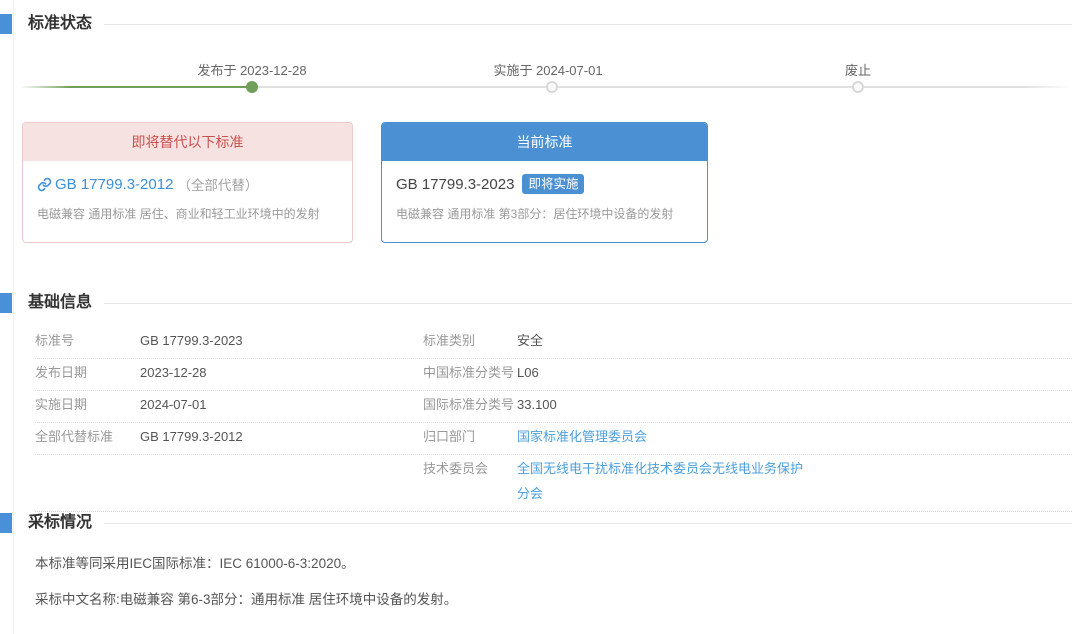  What do you see at coordinates (60, 23) in the screenshot?
I see `status-section-title: 标准状态` at bounding box center [60, 23].